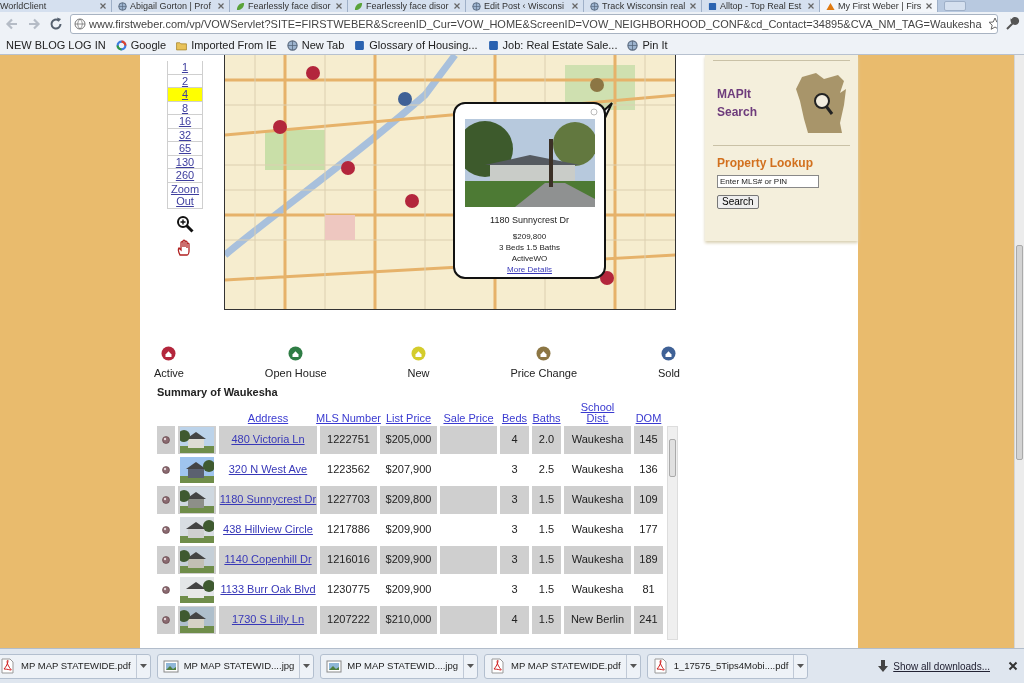  What do you see at coordinates (185, 149) in the screenshot?
I see `zoom-level-link: 65` at bounding box center [185, 149].